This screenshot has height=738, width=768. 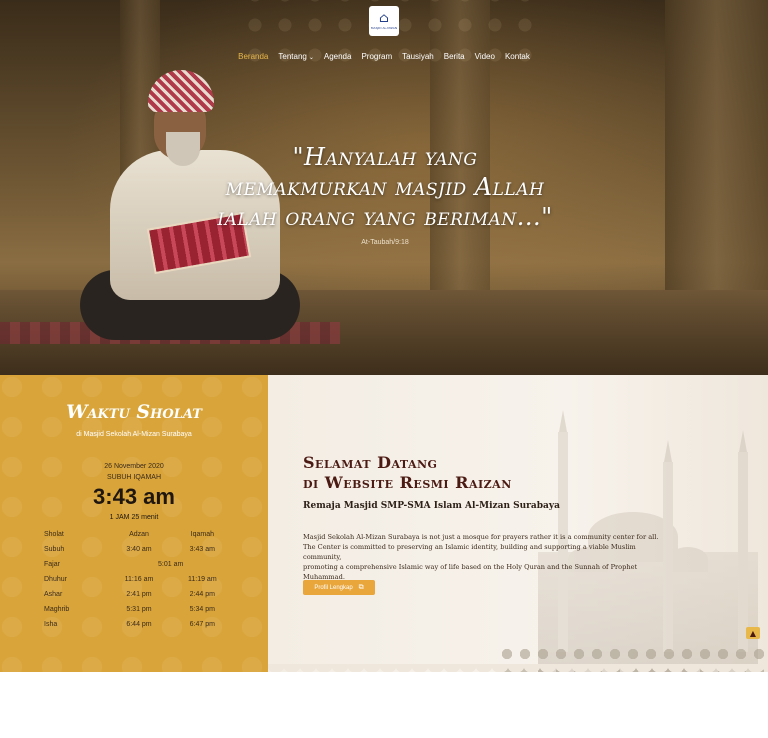 What do you see at coordinates (384, 28) in the screenshot?
I see `logo-text: MASJID AL-MIZAN` at bounding box center [384, 28].